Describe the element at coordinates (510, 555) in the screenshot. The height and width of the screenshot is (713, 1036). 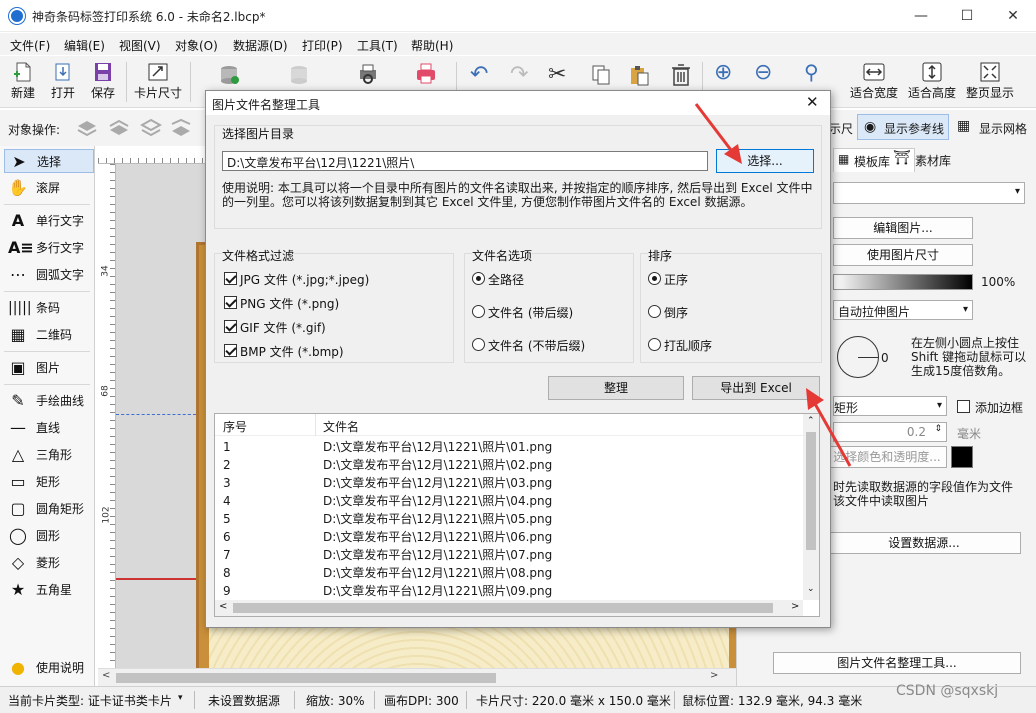
I see `list-item: 7 D:\文章发布平台\12月\1221\照片\07.png` at that location.